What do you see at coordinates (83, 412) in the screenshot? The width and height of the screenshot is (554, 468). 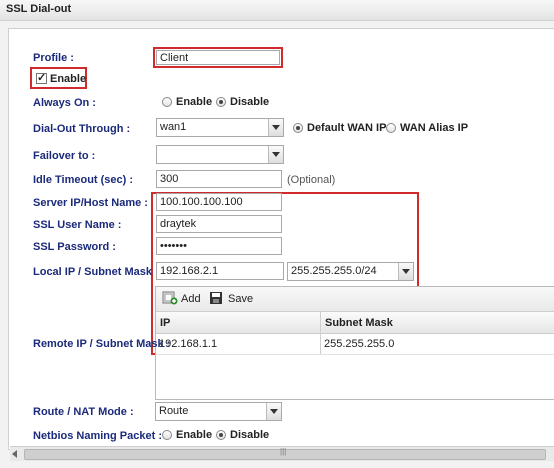 I see `route-nat-label: Route / NAT Mode :` at bounding box center [83, 412].